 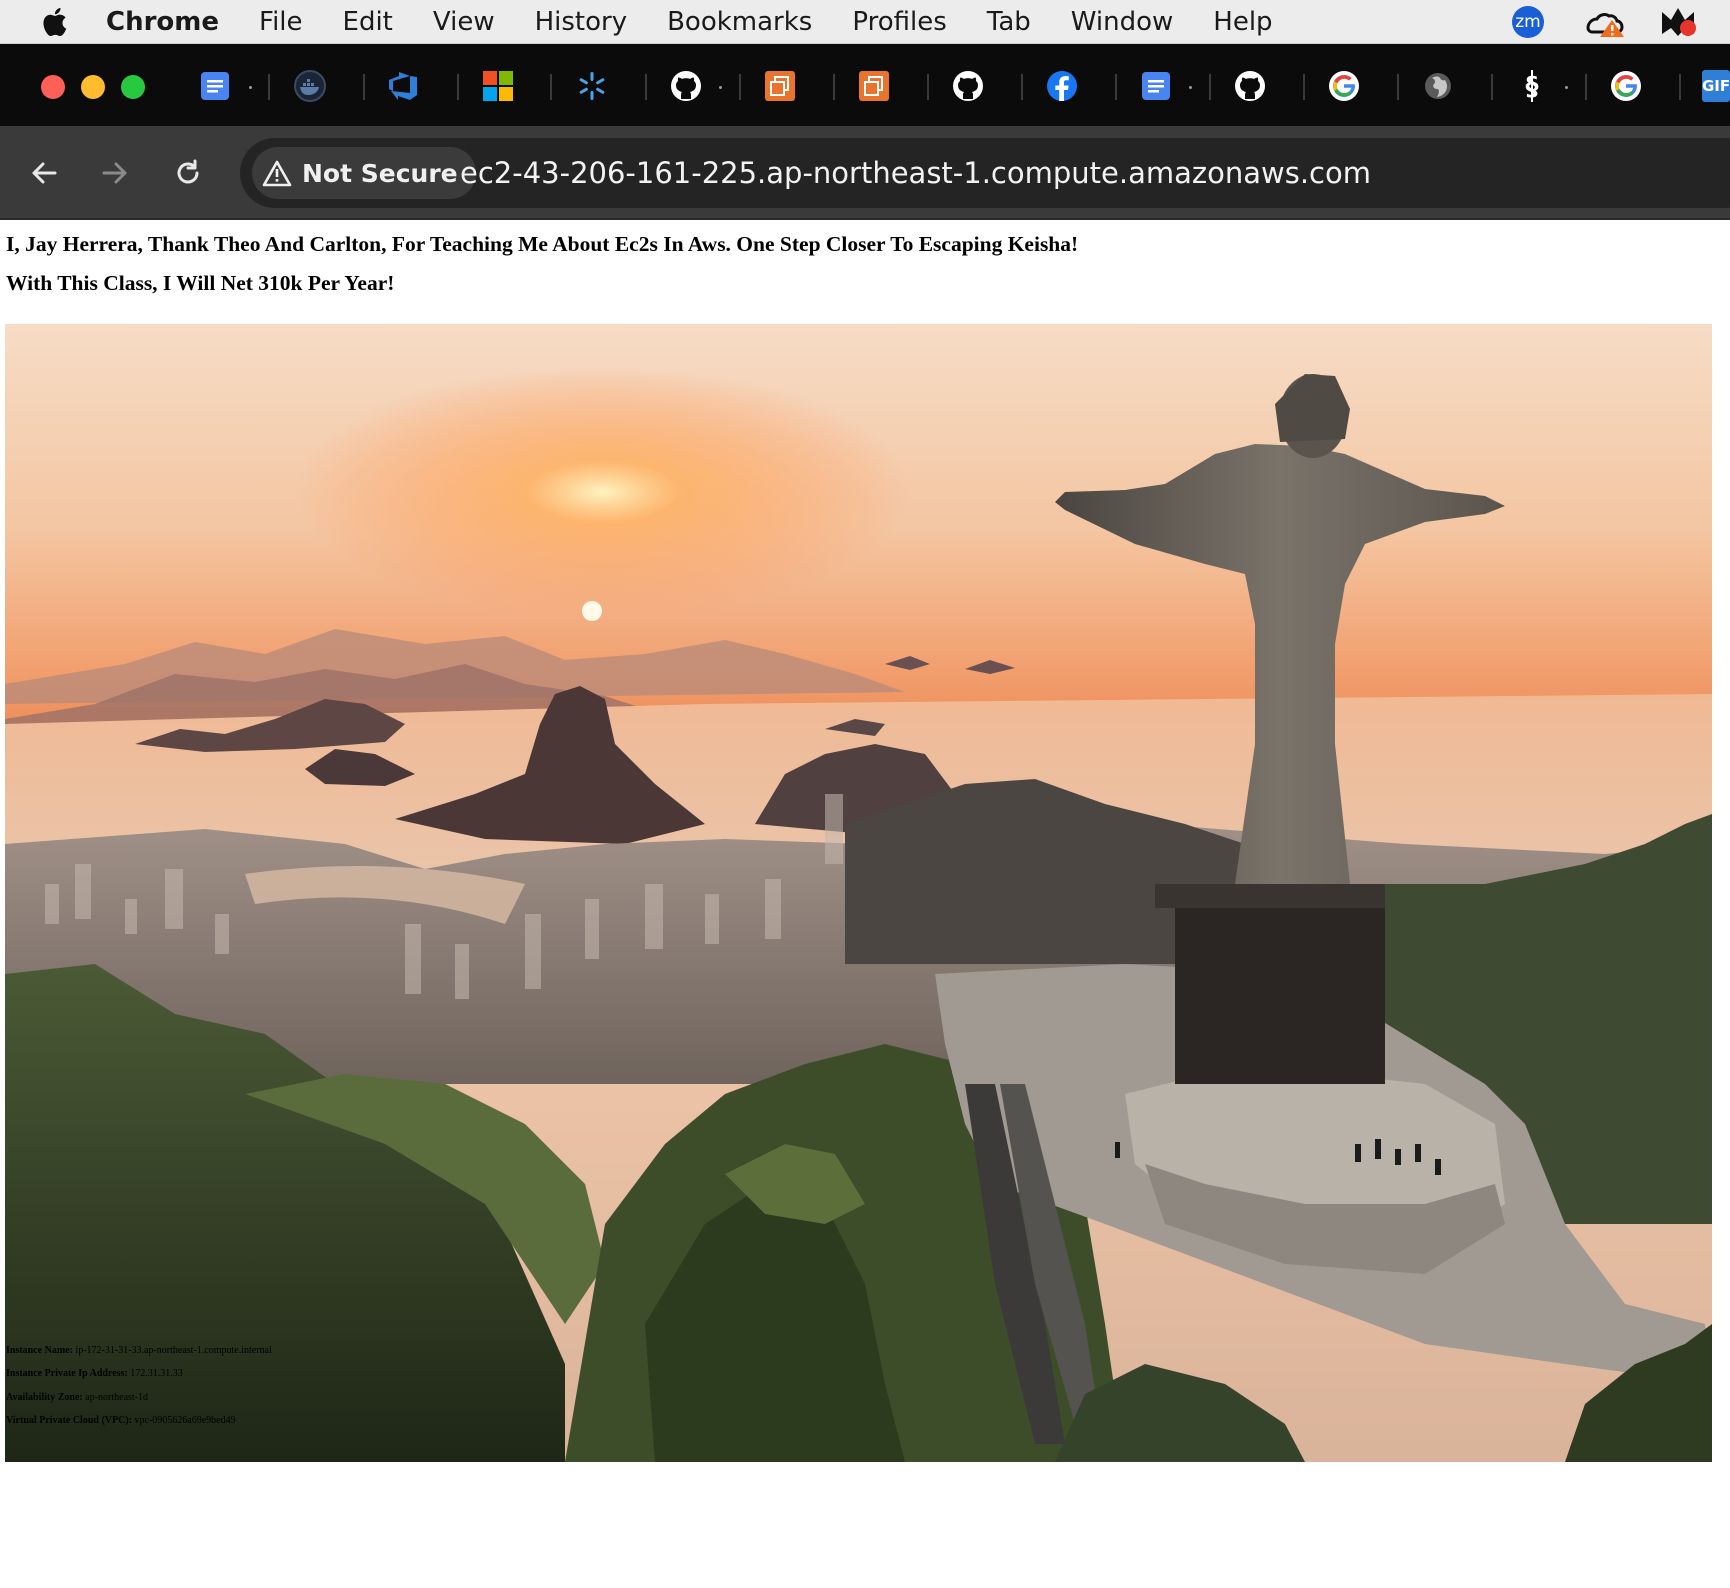 I want to click on tab-facebook, so click(x=1062, y=86).